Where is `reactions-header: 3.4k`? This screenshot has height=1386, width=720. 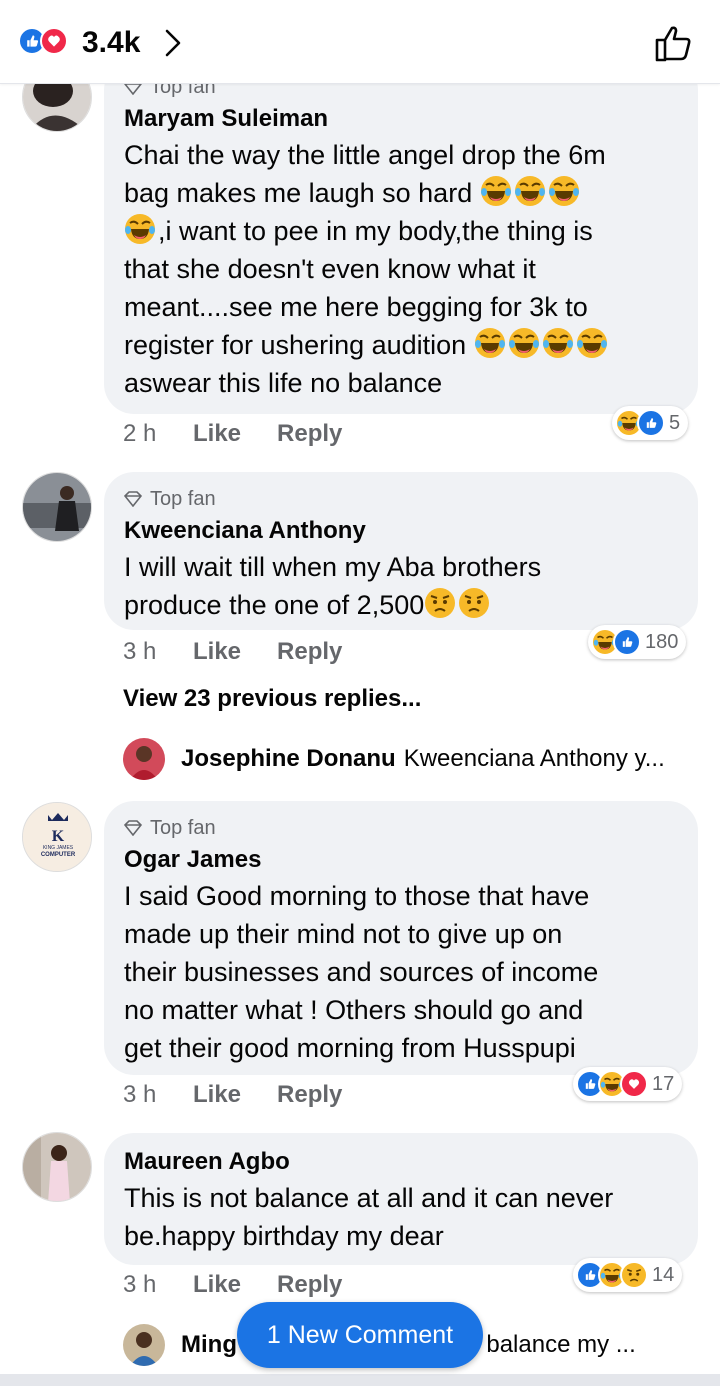
reactions-header: 3.4k is located at coordinates (360, 42).